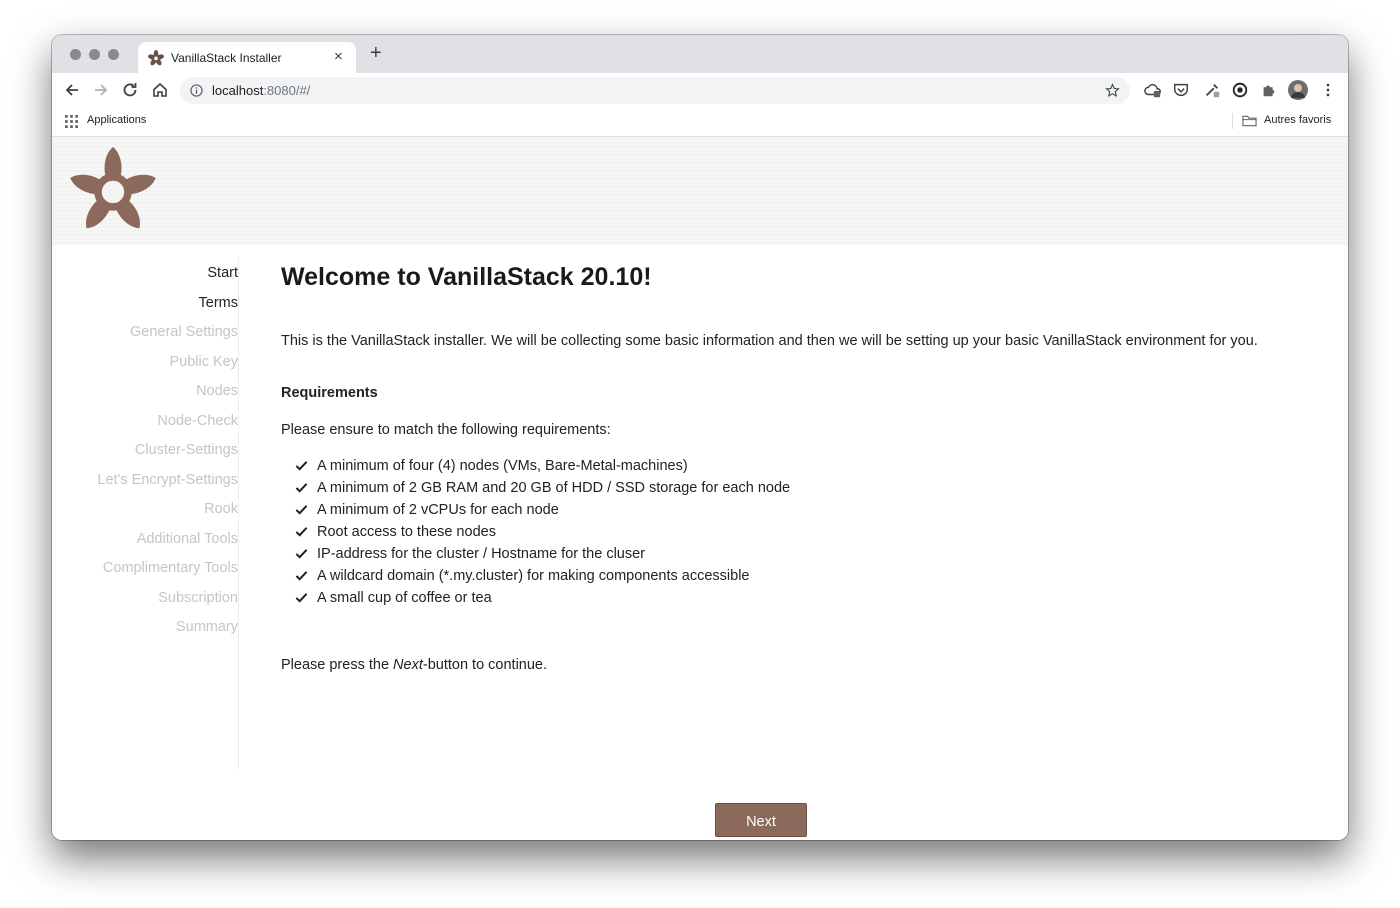 The image size is (1400, 908). What do you see at coordinates (542, 513) in the screenshot?
I see `list-item: A minimum of 2 vCPUs for each node` at bounding box center [542, 513].